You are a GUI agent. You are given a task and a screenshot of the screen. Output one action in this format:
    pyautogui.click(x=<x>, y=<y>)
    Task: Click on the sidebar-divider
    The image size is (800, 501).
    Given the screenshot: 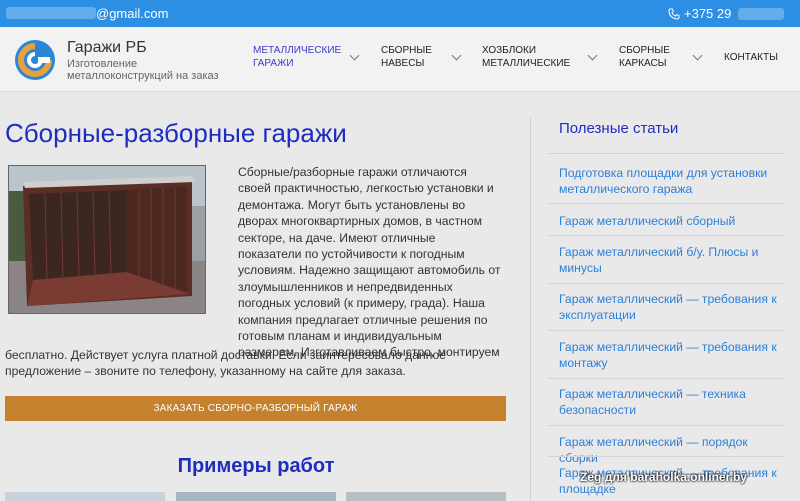 What is the action you would take?
    pyautogui.click(x=530, y=309)
    